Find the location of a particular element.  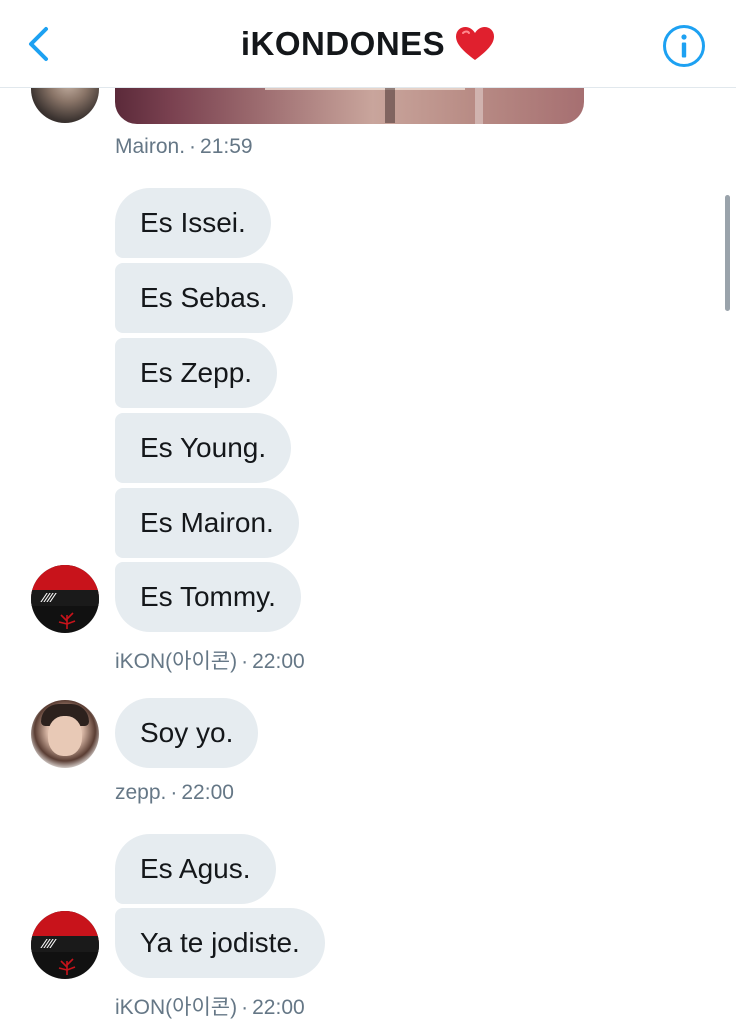

heart-emoji-icon is located at coordinates (475, 43).